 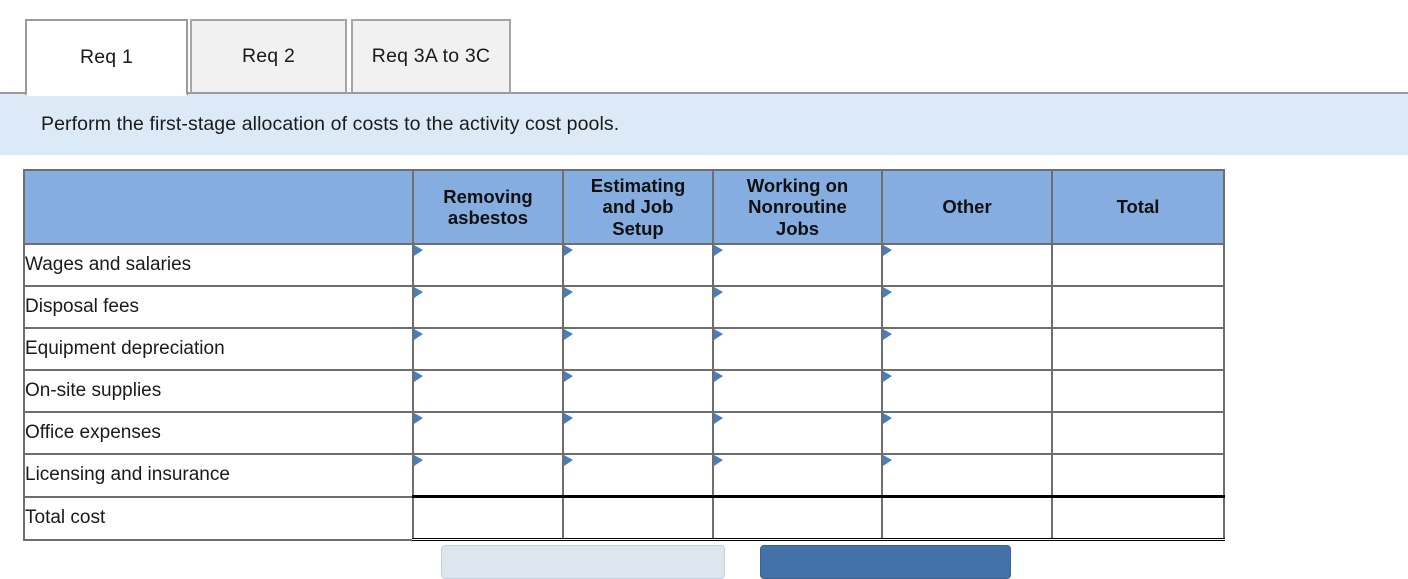 I want to click on row-label: Equipment depreciation, so click(x=218, y=349).